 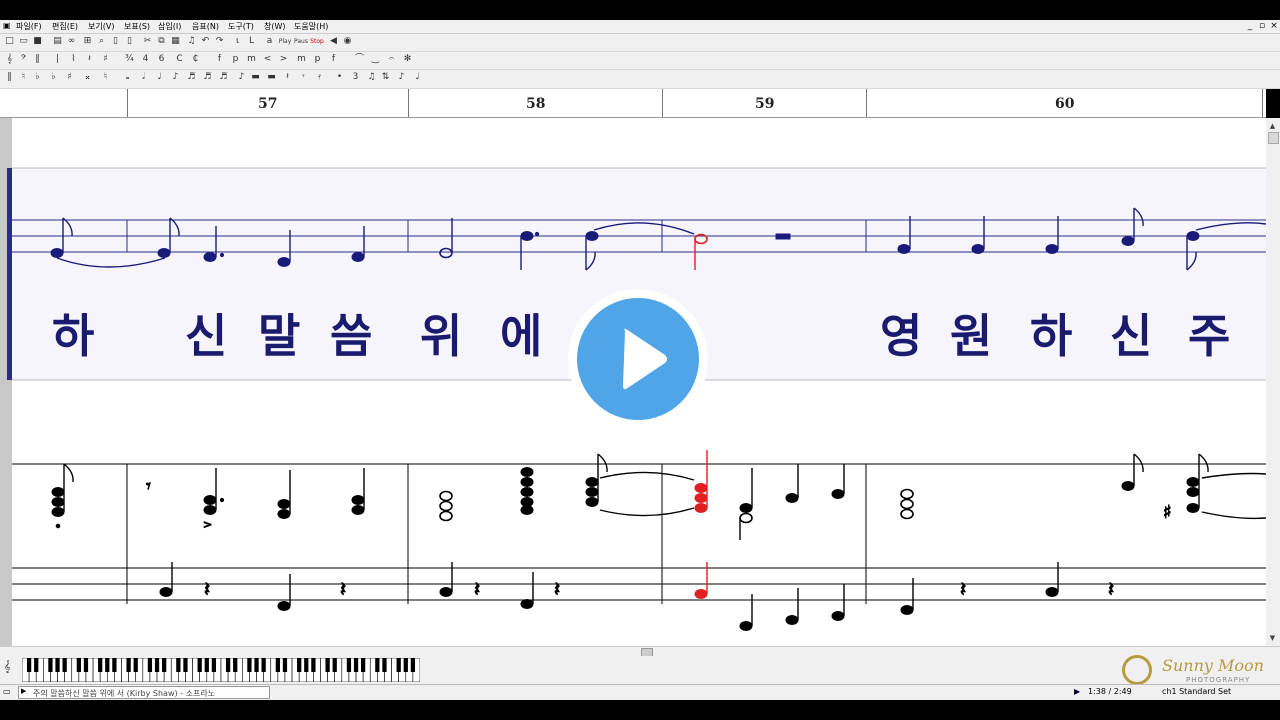 I want to click on decrescendo-icon: >, so click(x=283, y=59).